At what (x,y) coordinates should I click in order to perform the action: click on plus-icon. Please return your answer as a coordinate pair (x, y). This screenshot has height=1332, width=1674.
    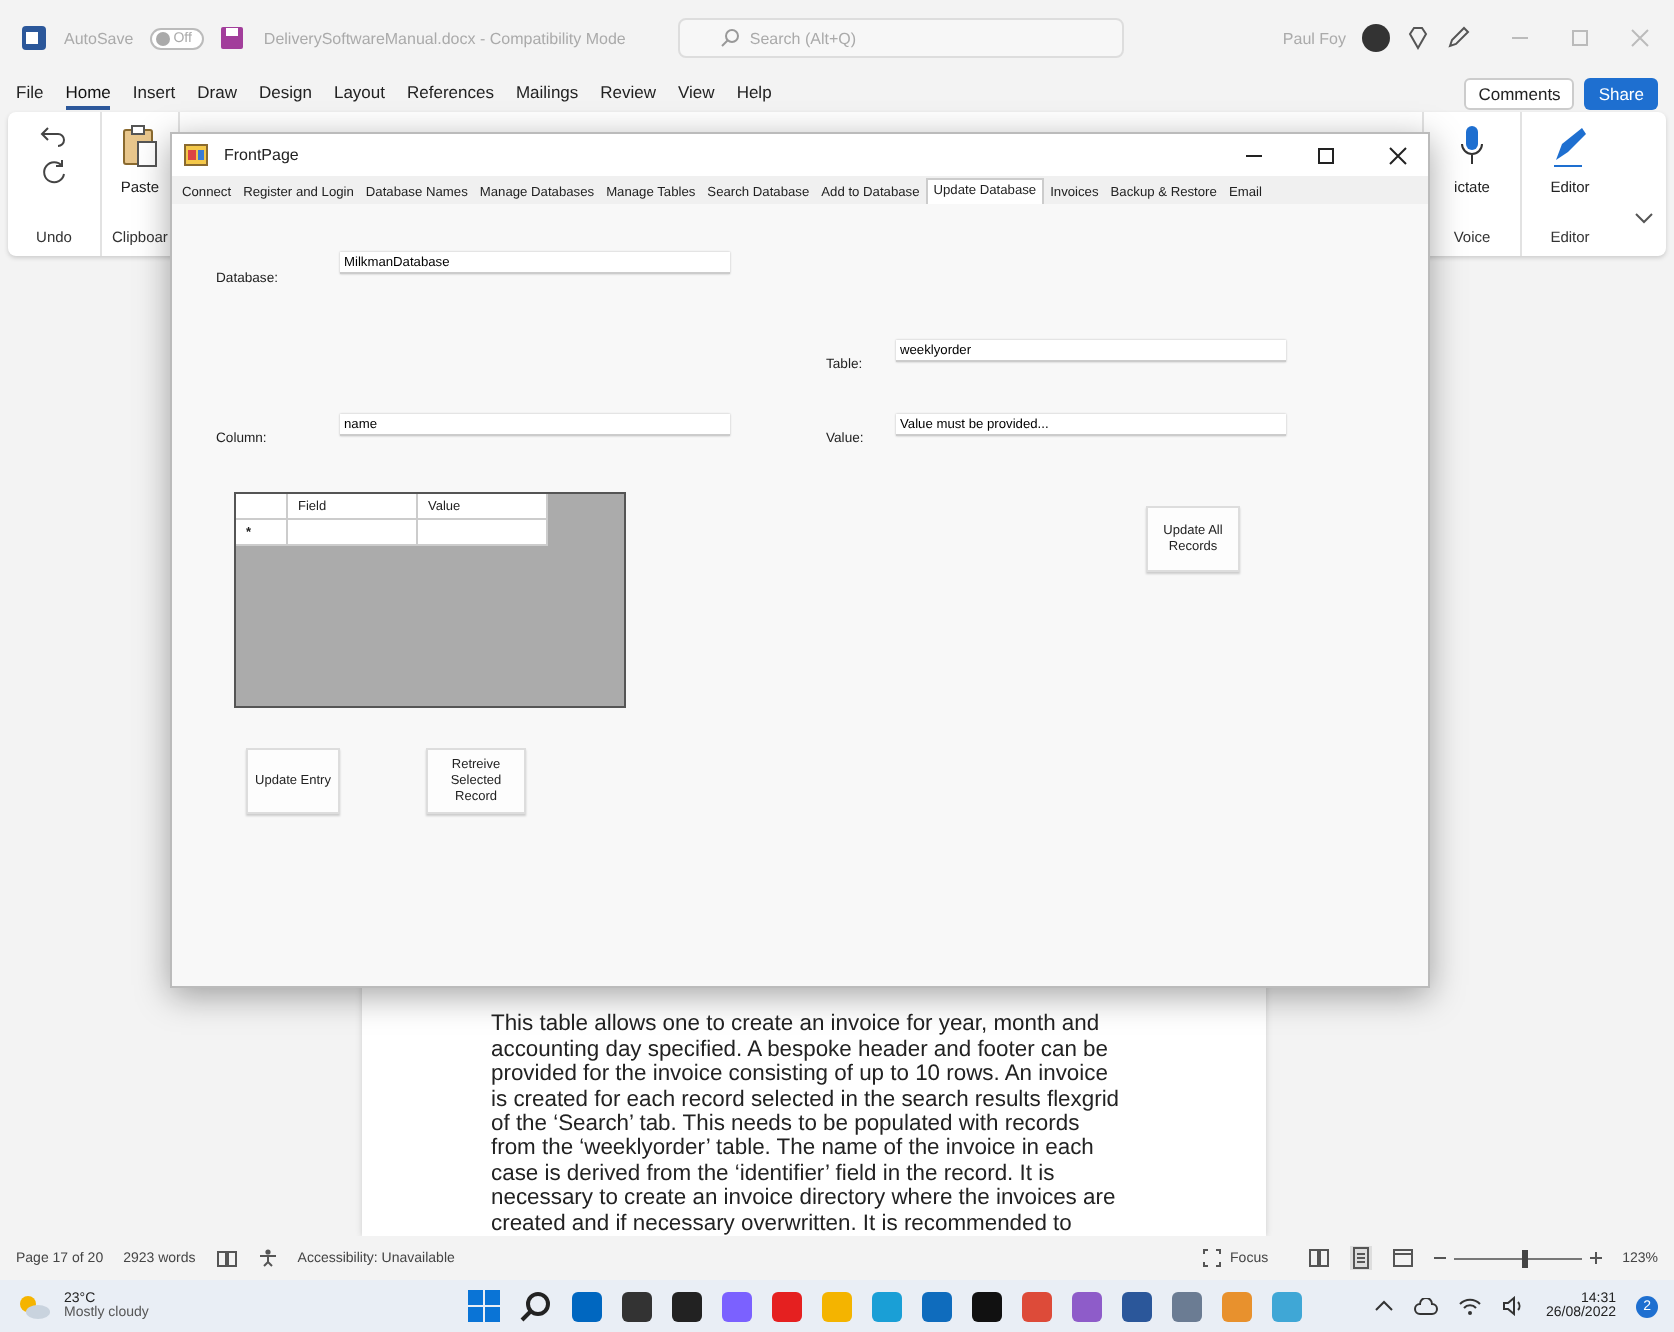
    Looking at the image, I should click on (1596, 1258).